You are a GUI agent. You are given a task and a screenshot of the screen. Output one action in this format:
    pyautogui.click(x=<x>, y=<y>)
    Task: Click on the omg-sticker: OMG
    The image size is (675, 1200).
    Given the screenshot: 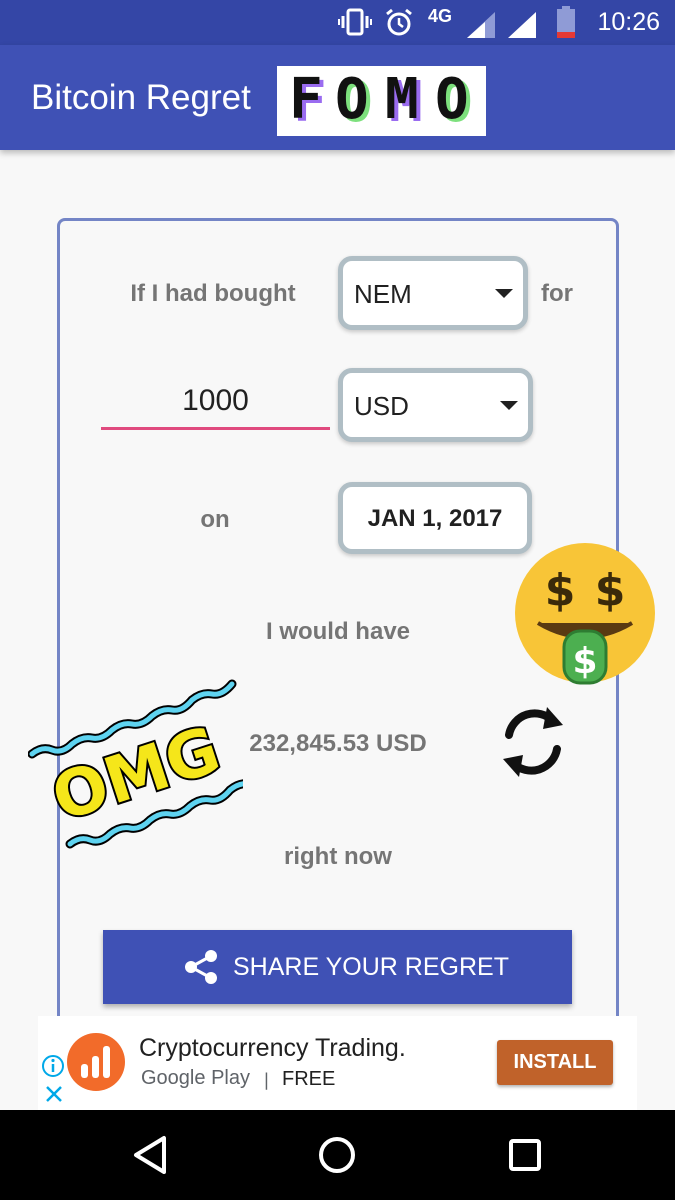 What is the action you would take?
    pyautogui.click(x=135, y=764)
    